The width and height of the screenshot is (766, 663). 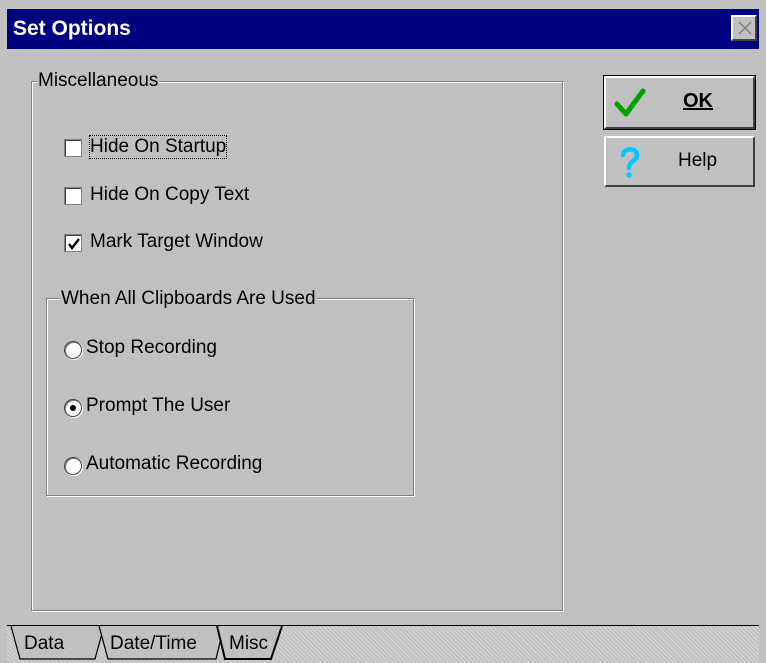 I want to click on close-icon, so click(x=745, y=28).